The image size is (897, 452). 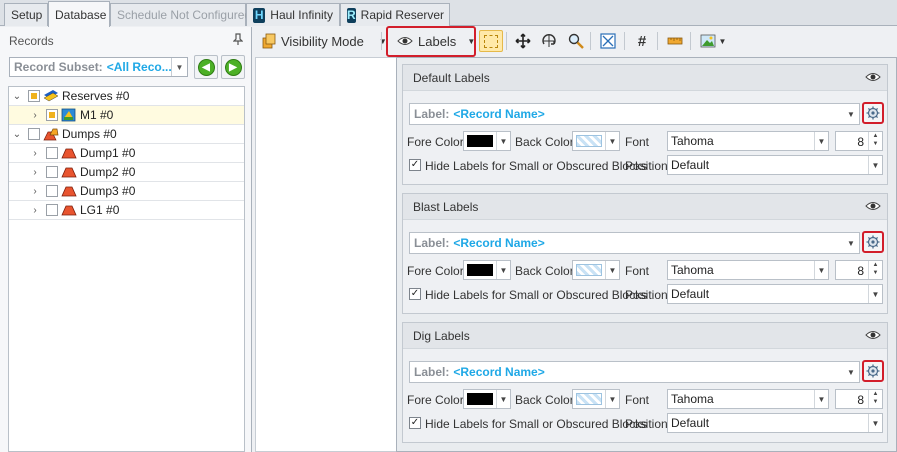 I want to click on tree-label: Reserves #0, so click(x=96, y=96).